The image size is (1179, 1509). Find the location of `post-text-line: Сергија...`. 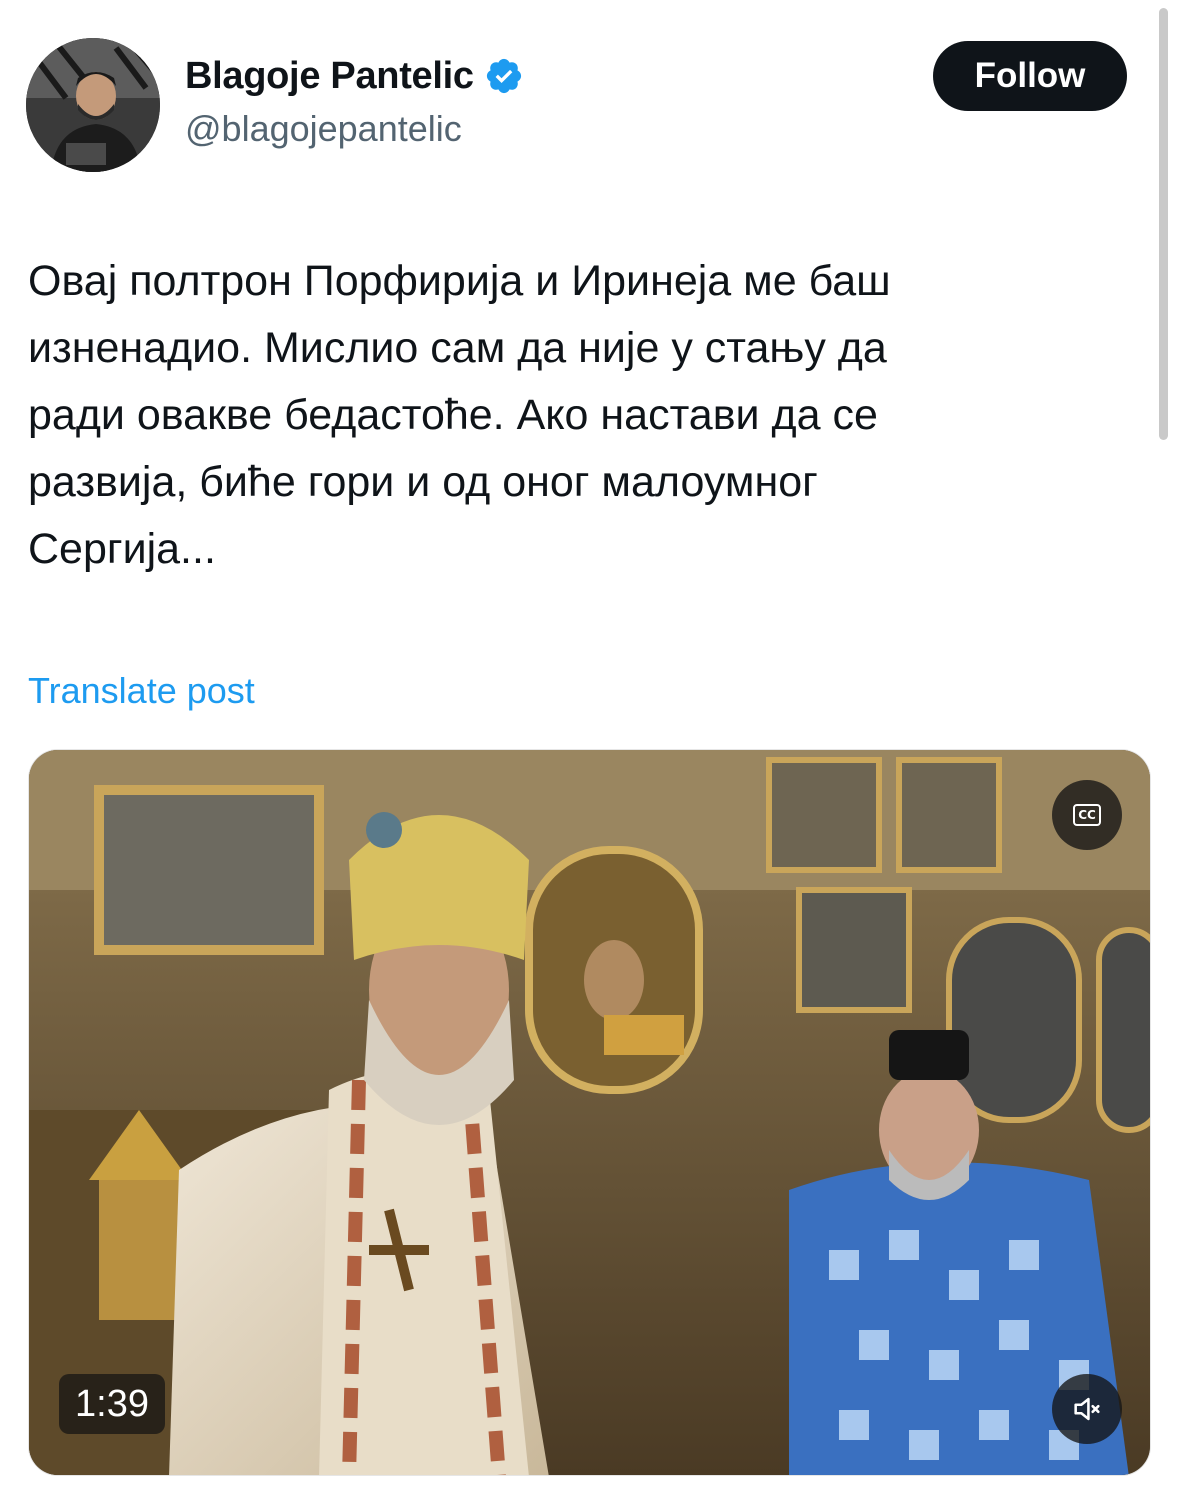

post-text-line: Сергија... is located at coordinates (122, 549).